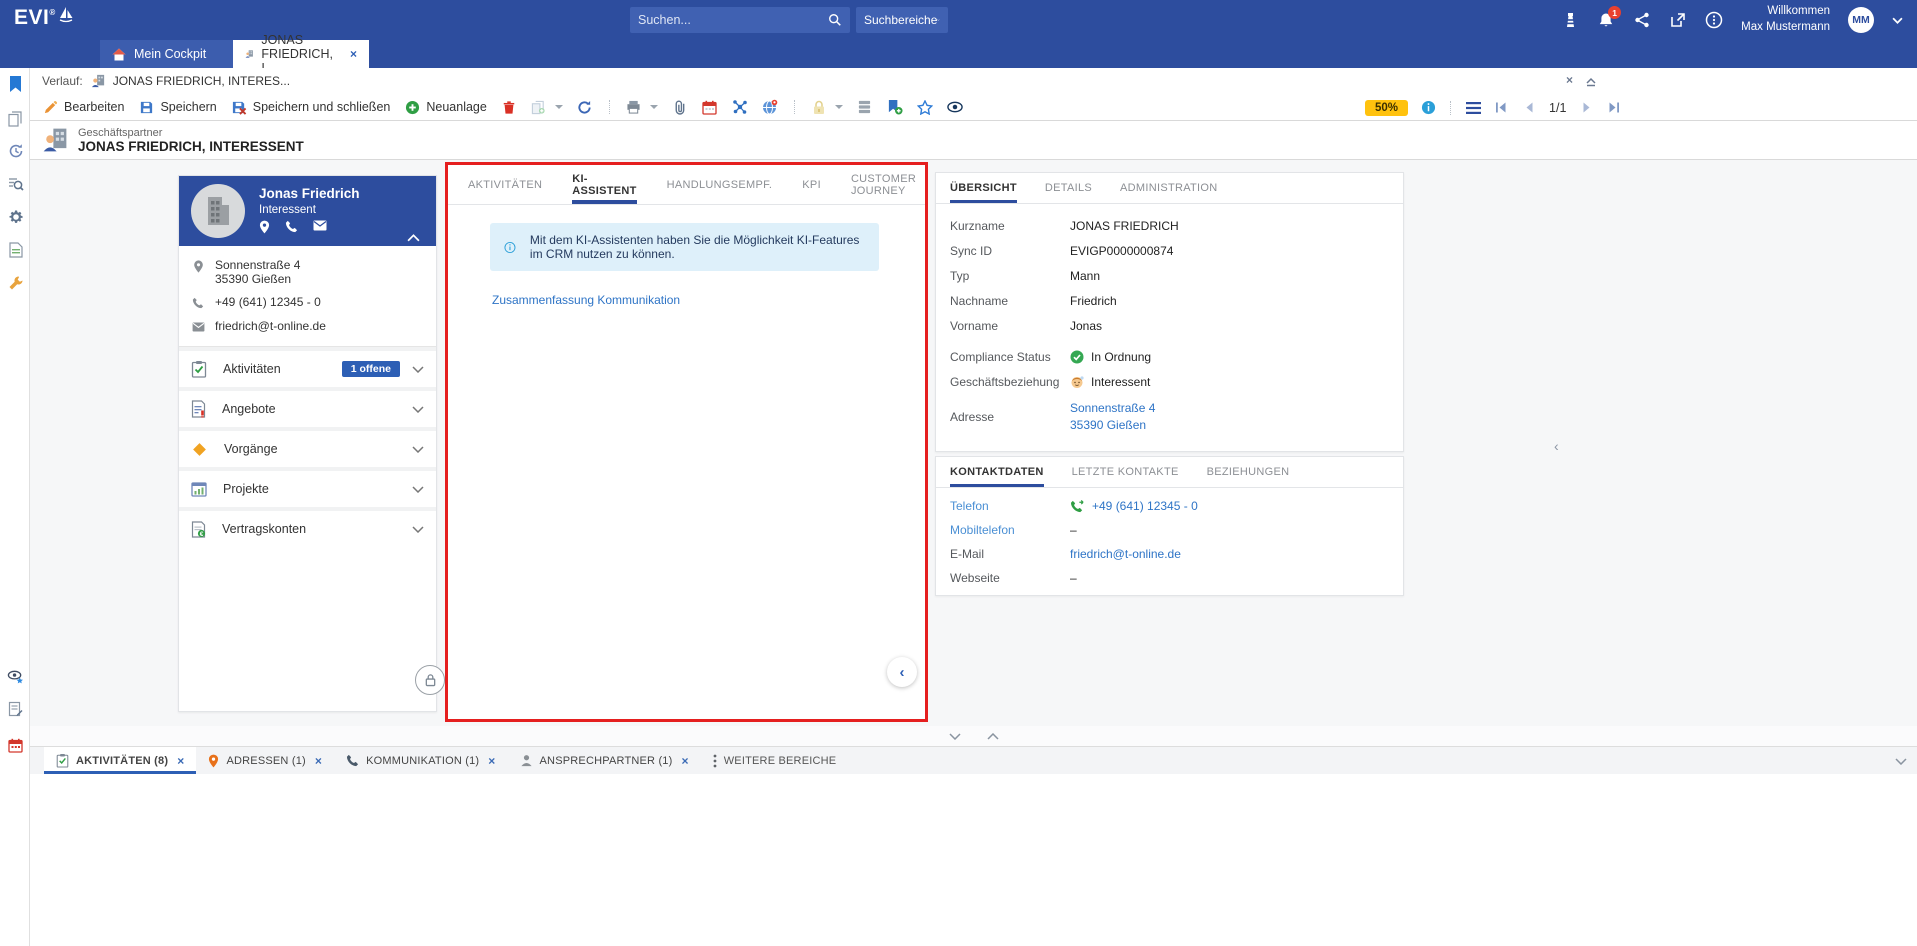  Describe the element at coordinates (955, 107) in the screenshot. I see `watch-eye-icon` at that location.